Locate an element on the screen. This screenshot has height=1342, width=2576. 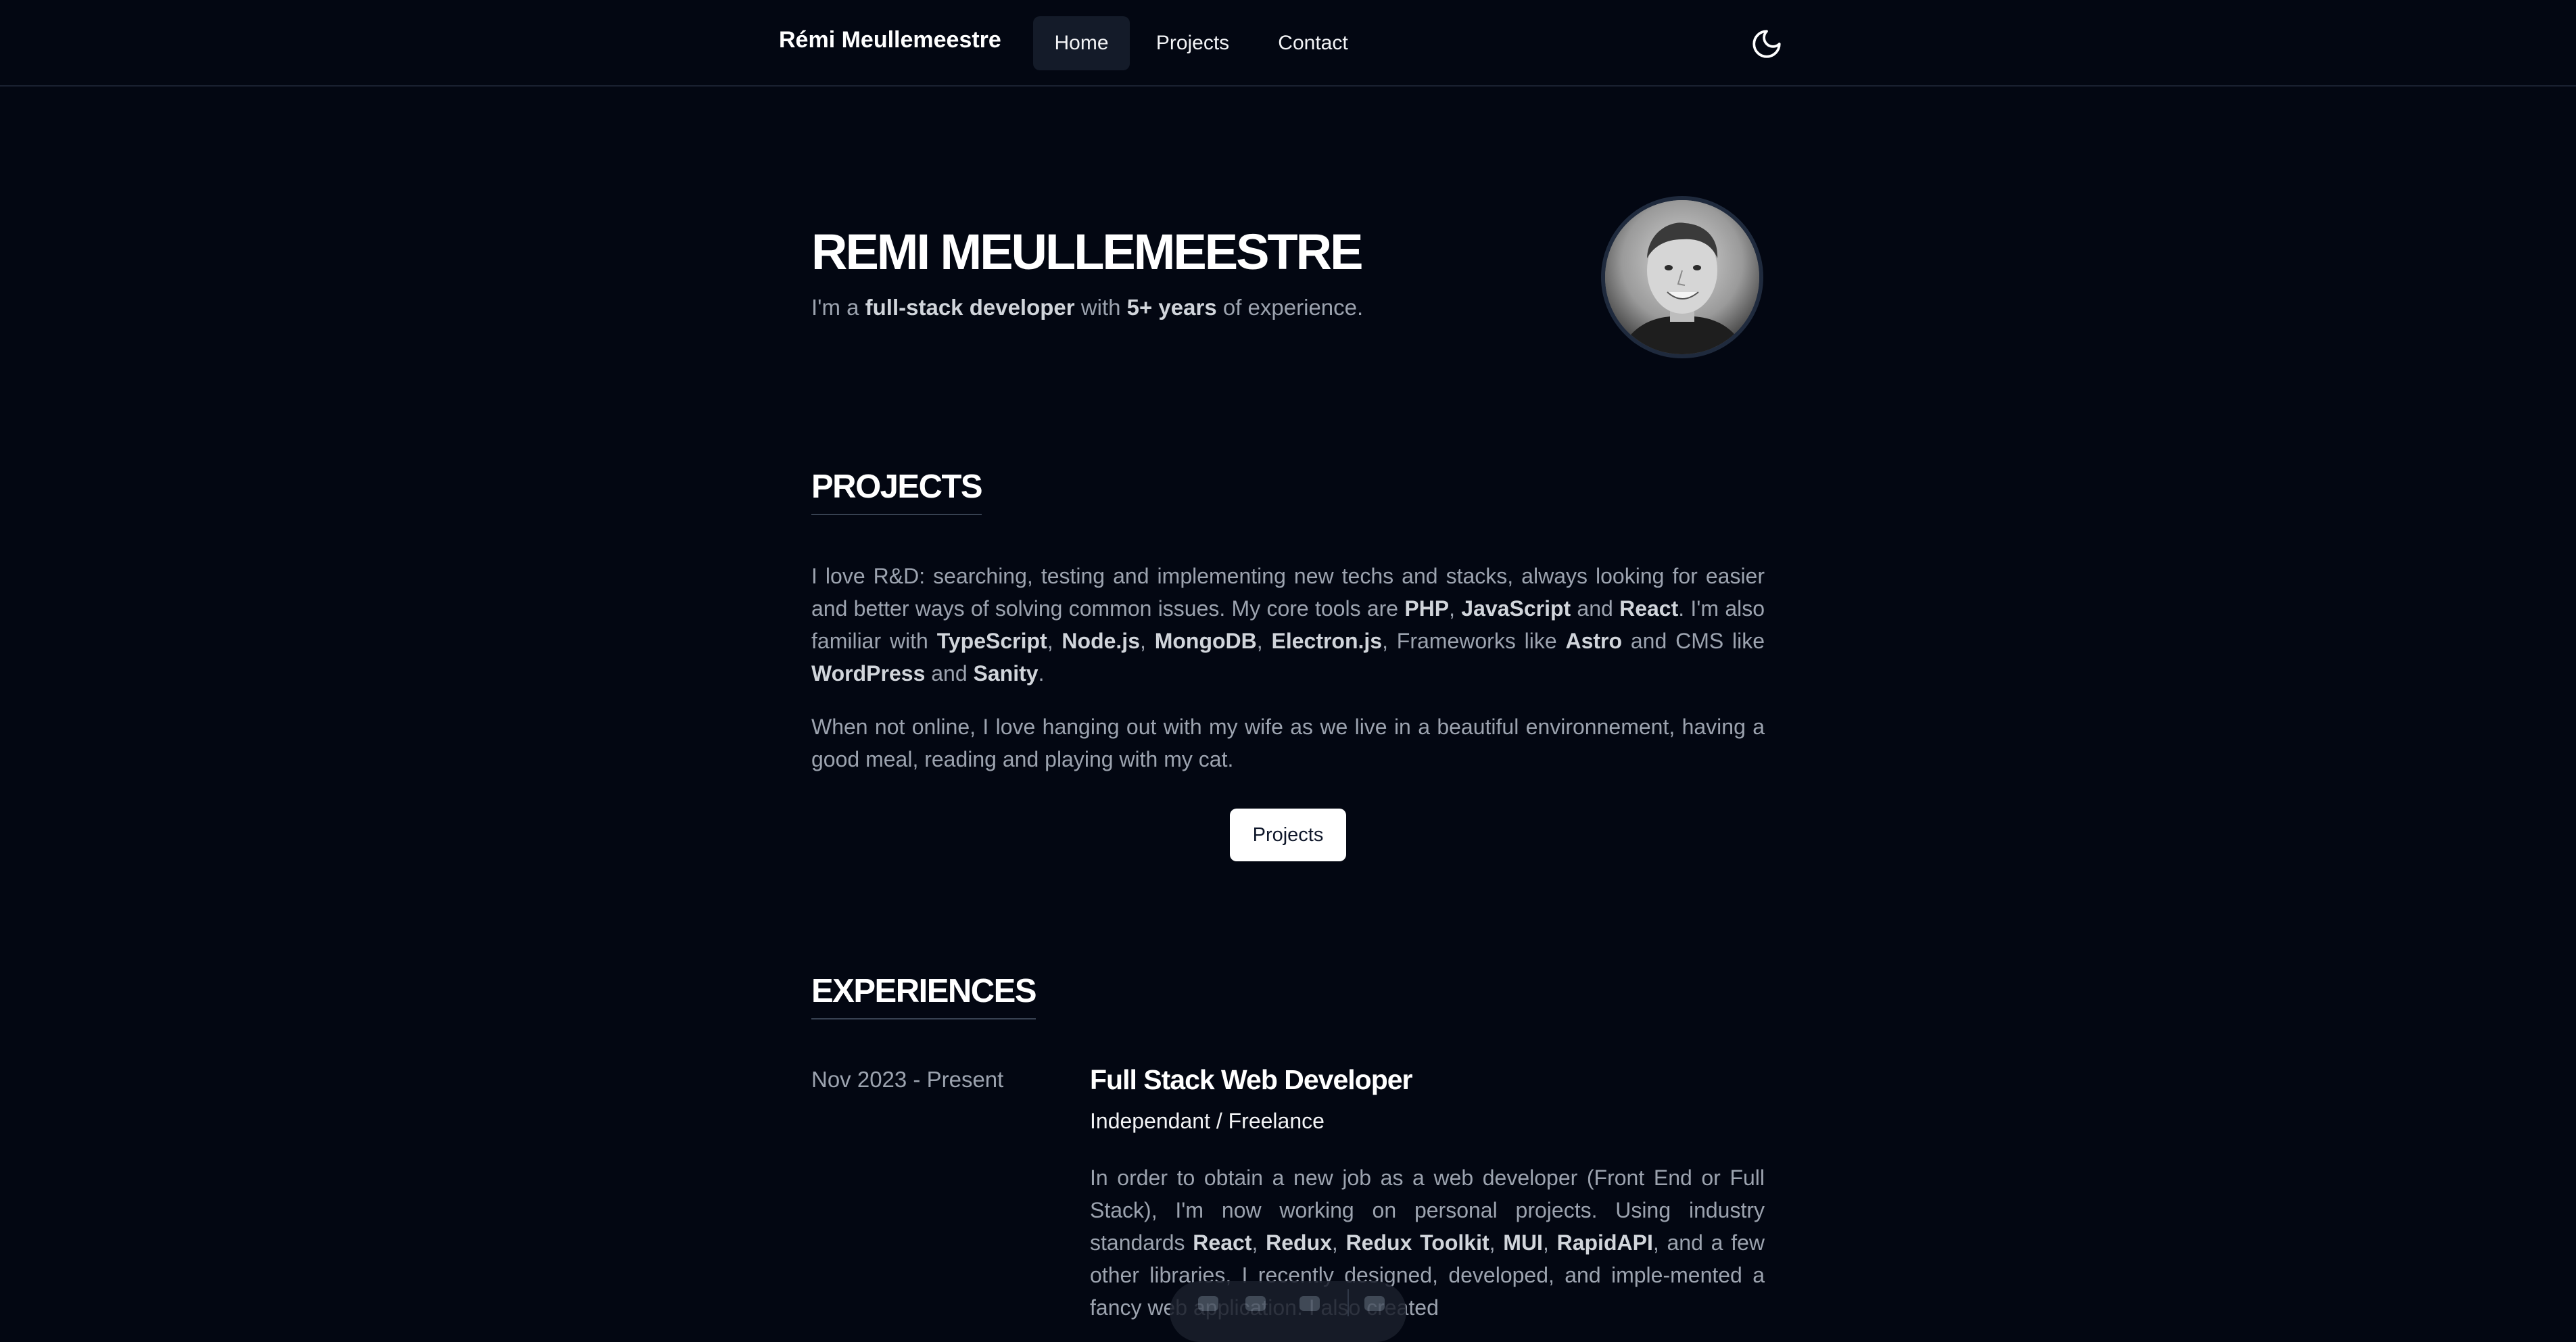
projects-button: Projects is located at coordinates (1288, 835).